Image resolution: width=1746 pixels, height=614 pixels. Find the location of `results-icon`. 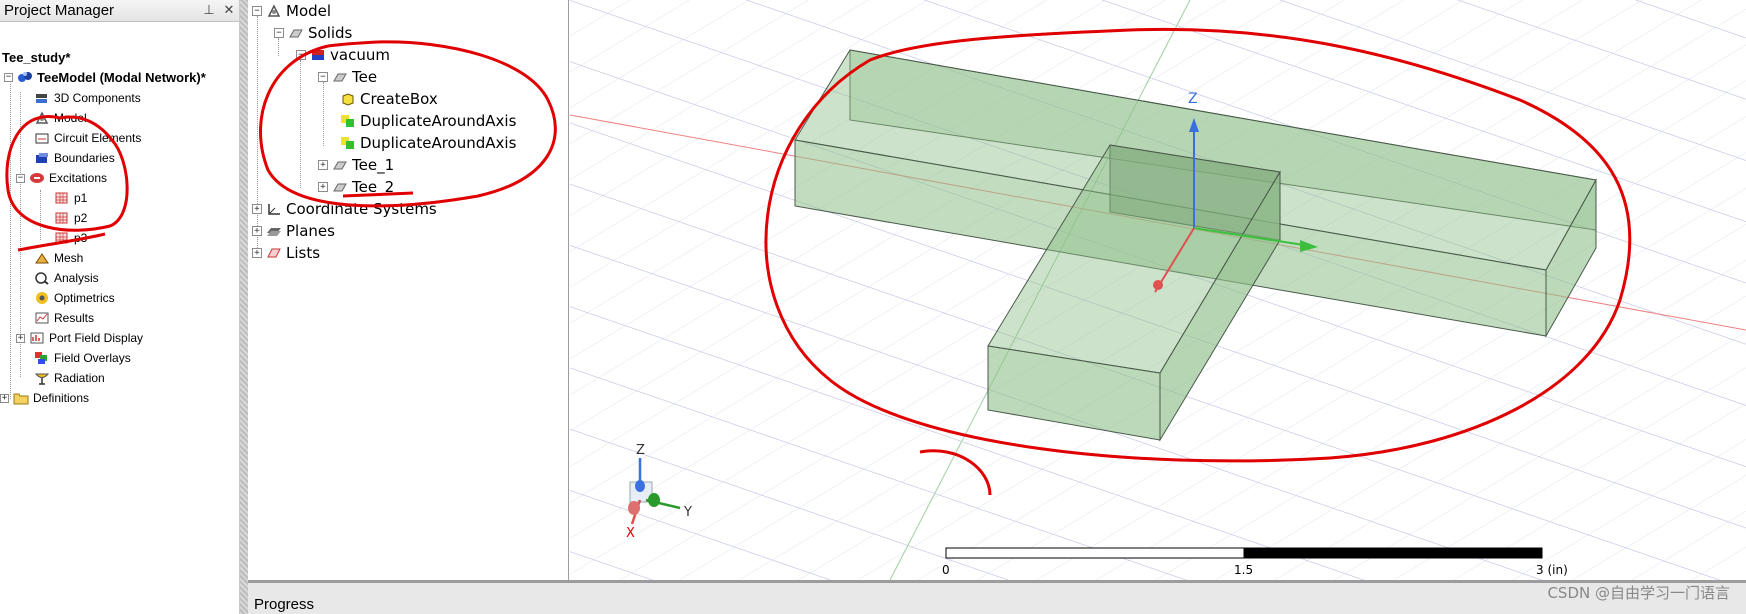

results-icon is located at coordinates (42, 318).